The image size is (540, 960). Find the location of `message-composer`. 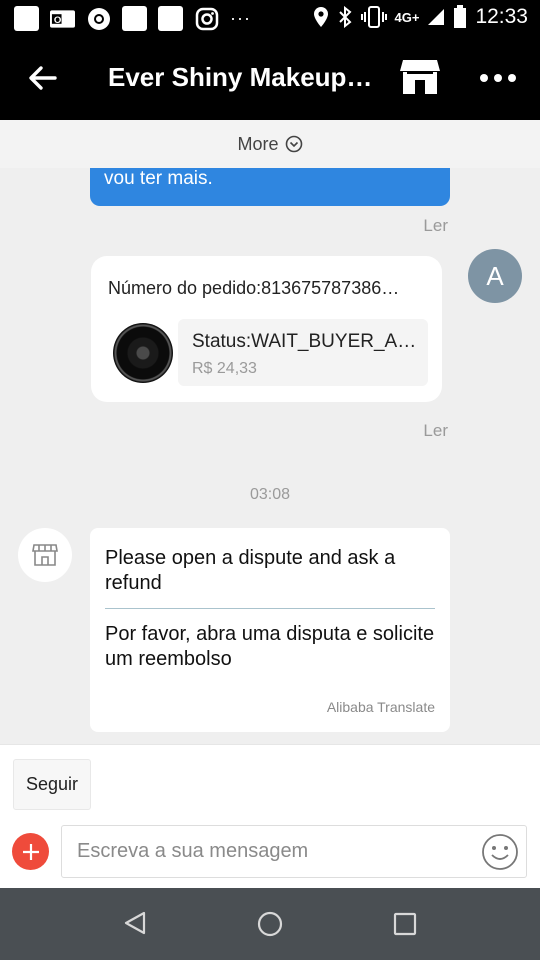

message-composer is located at coordinates (270, 856).